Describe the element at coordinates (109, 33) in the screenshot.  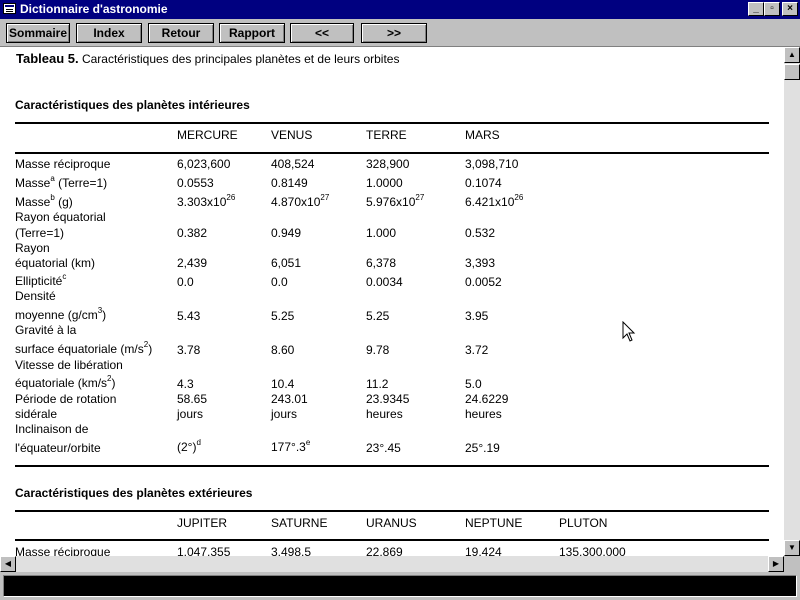
I see `index-button: Index` at that location.